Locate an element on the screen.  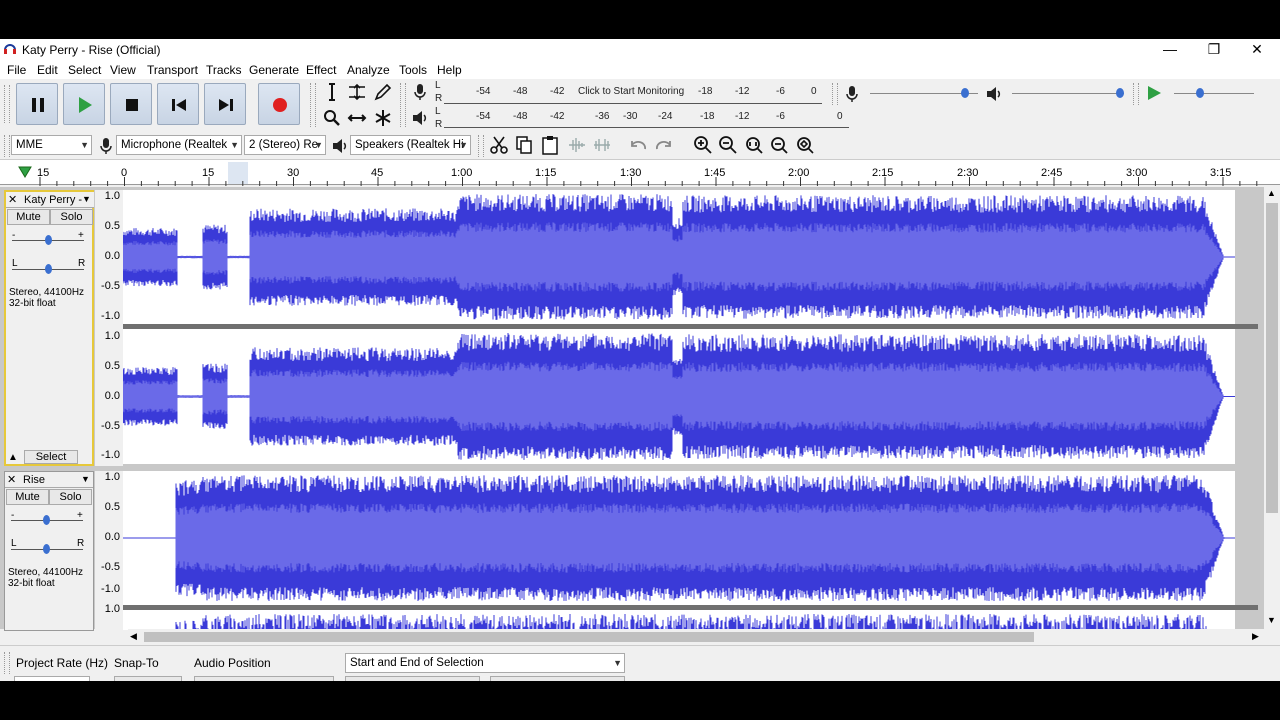
copy-button is located at coordinates (524, 145).